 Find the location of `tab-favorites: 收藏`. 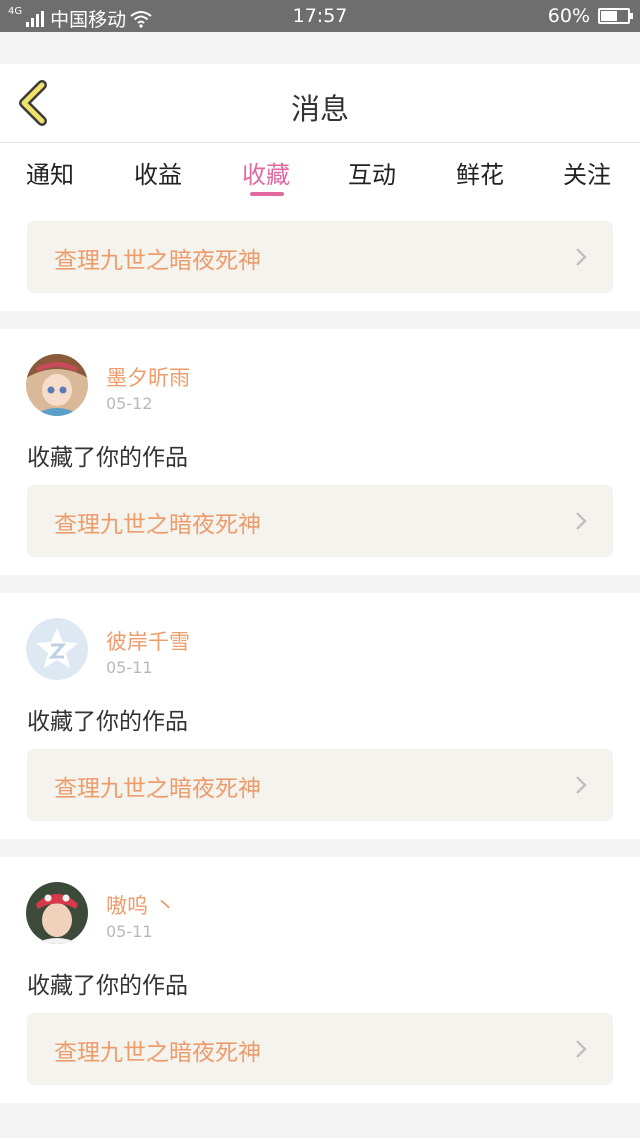

tab-favorites: 收藏 is located at coordinates (266, 172).